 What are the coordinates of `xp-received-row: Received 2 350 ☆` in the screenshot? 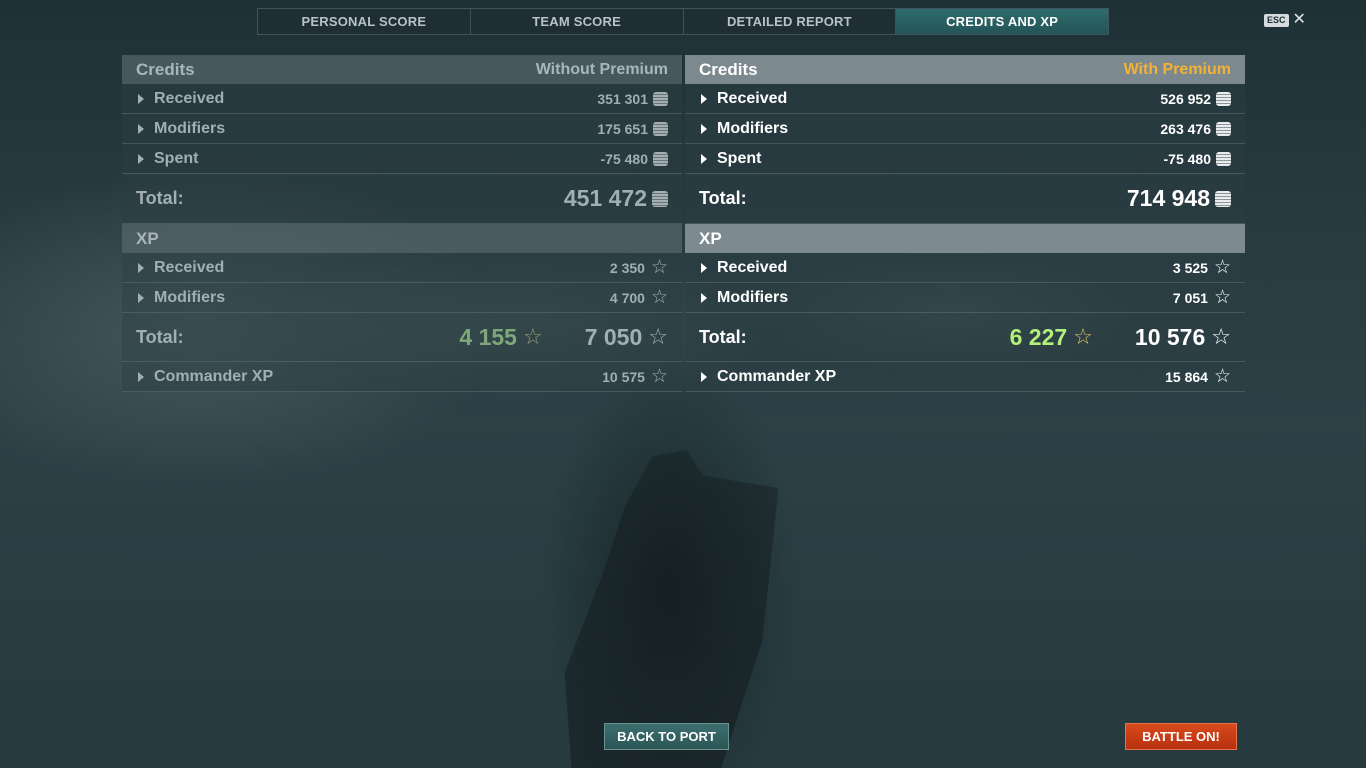 It's located at (402, 268).